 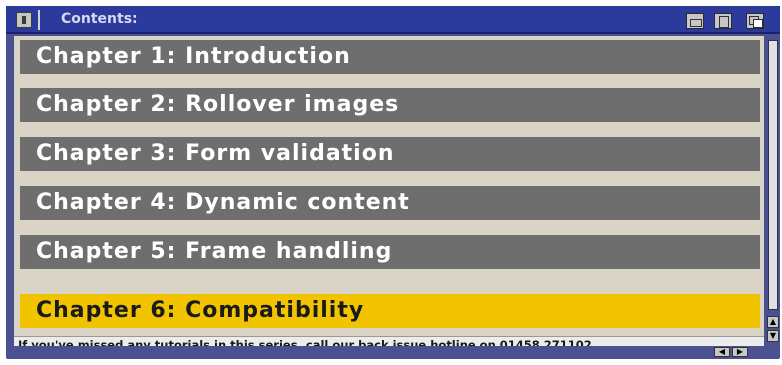 What do you see at coordinates (390, 311) in the screenshot?
I see `chapter-6-link: Chapter 6: Compatibility` at bounding box center [390, 311].